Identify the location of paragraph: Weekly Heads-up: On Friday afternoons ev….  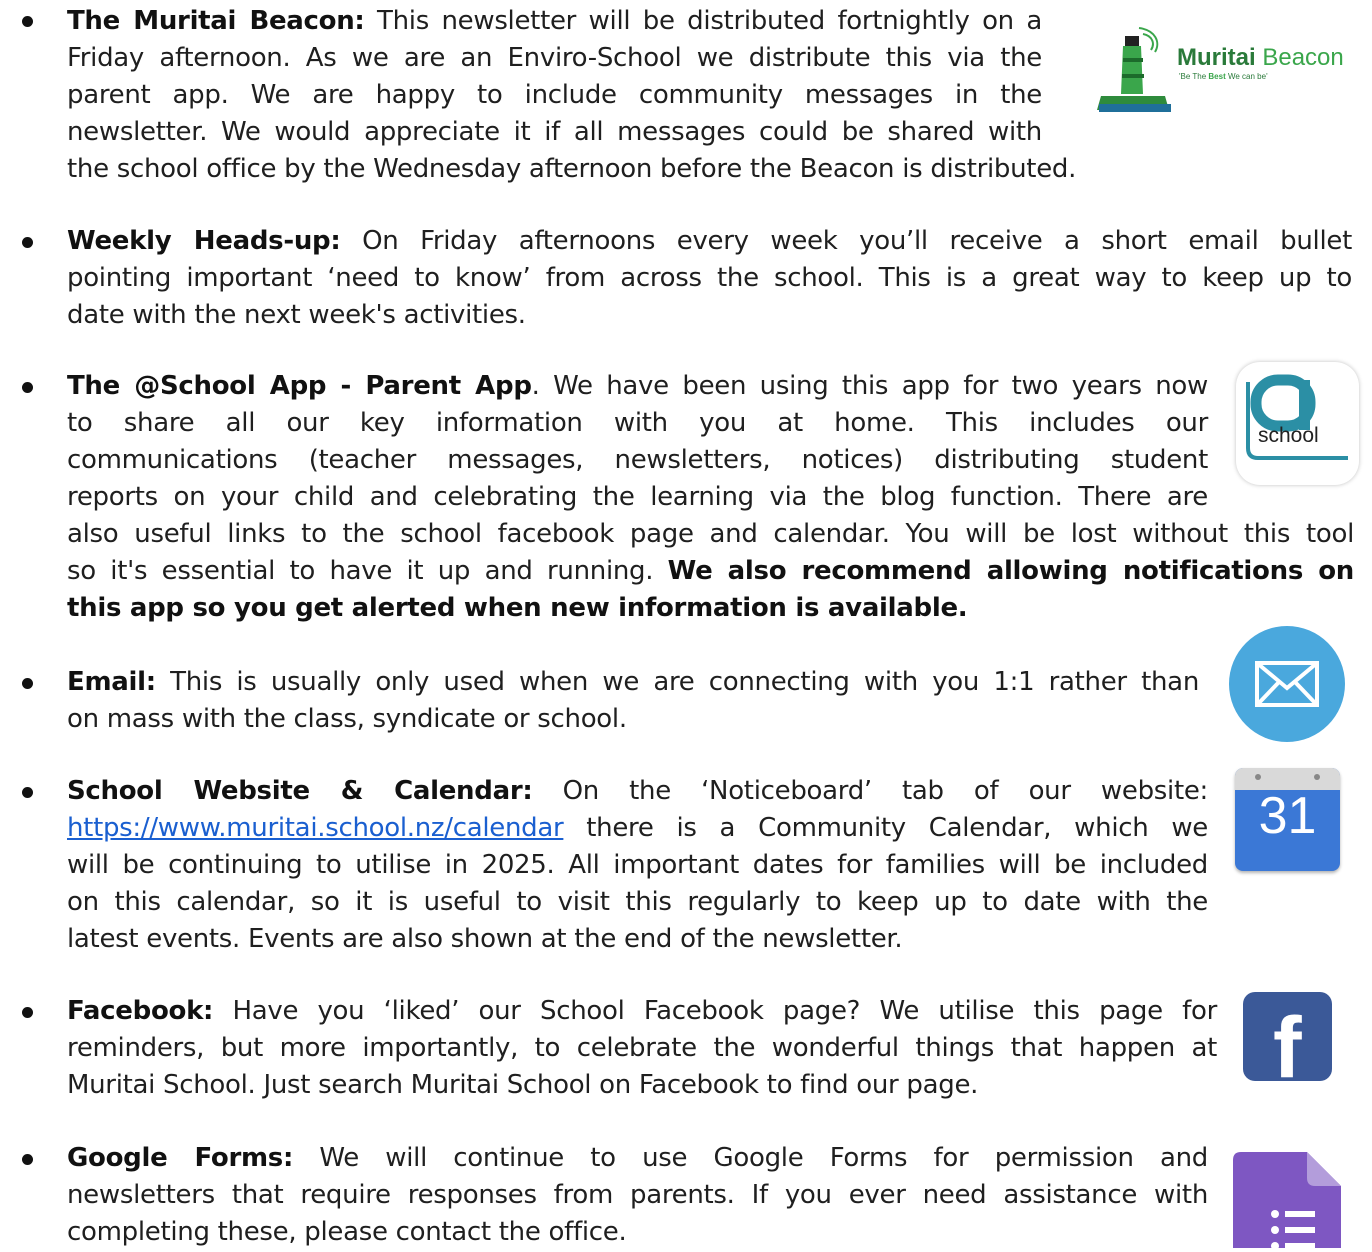
(709, 278).